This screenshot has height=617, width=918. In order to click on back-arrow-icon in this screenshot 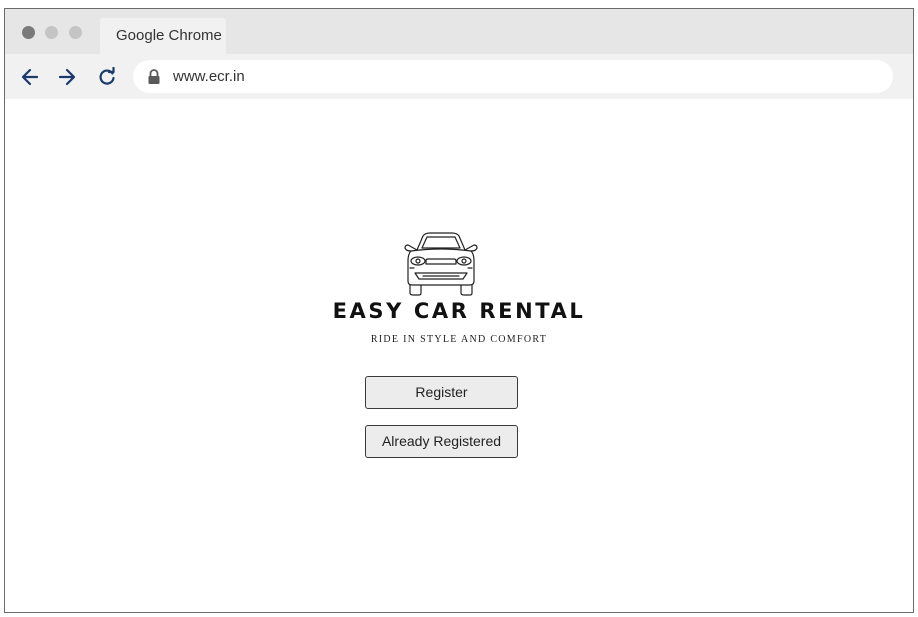, I will do `click(30, 77)`.